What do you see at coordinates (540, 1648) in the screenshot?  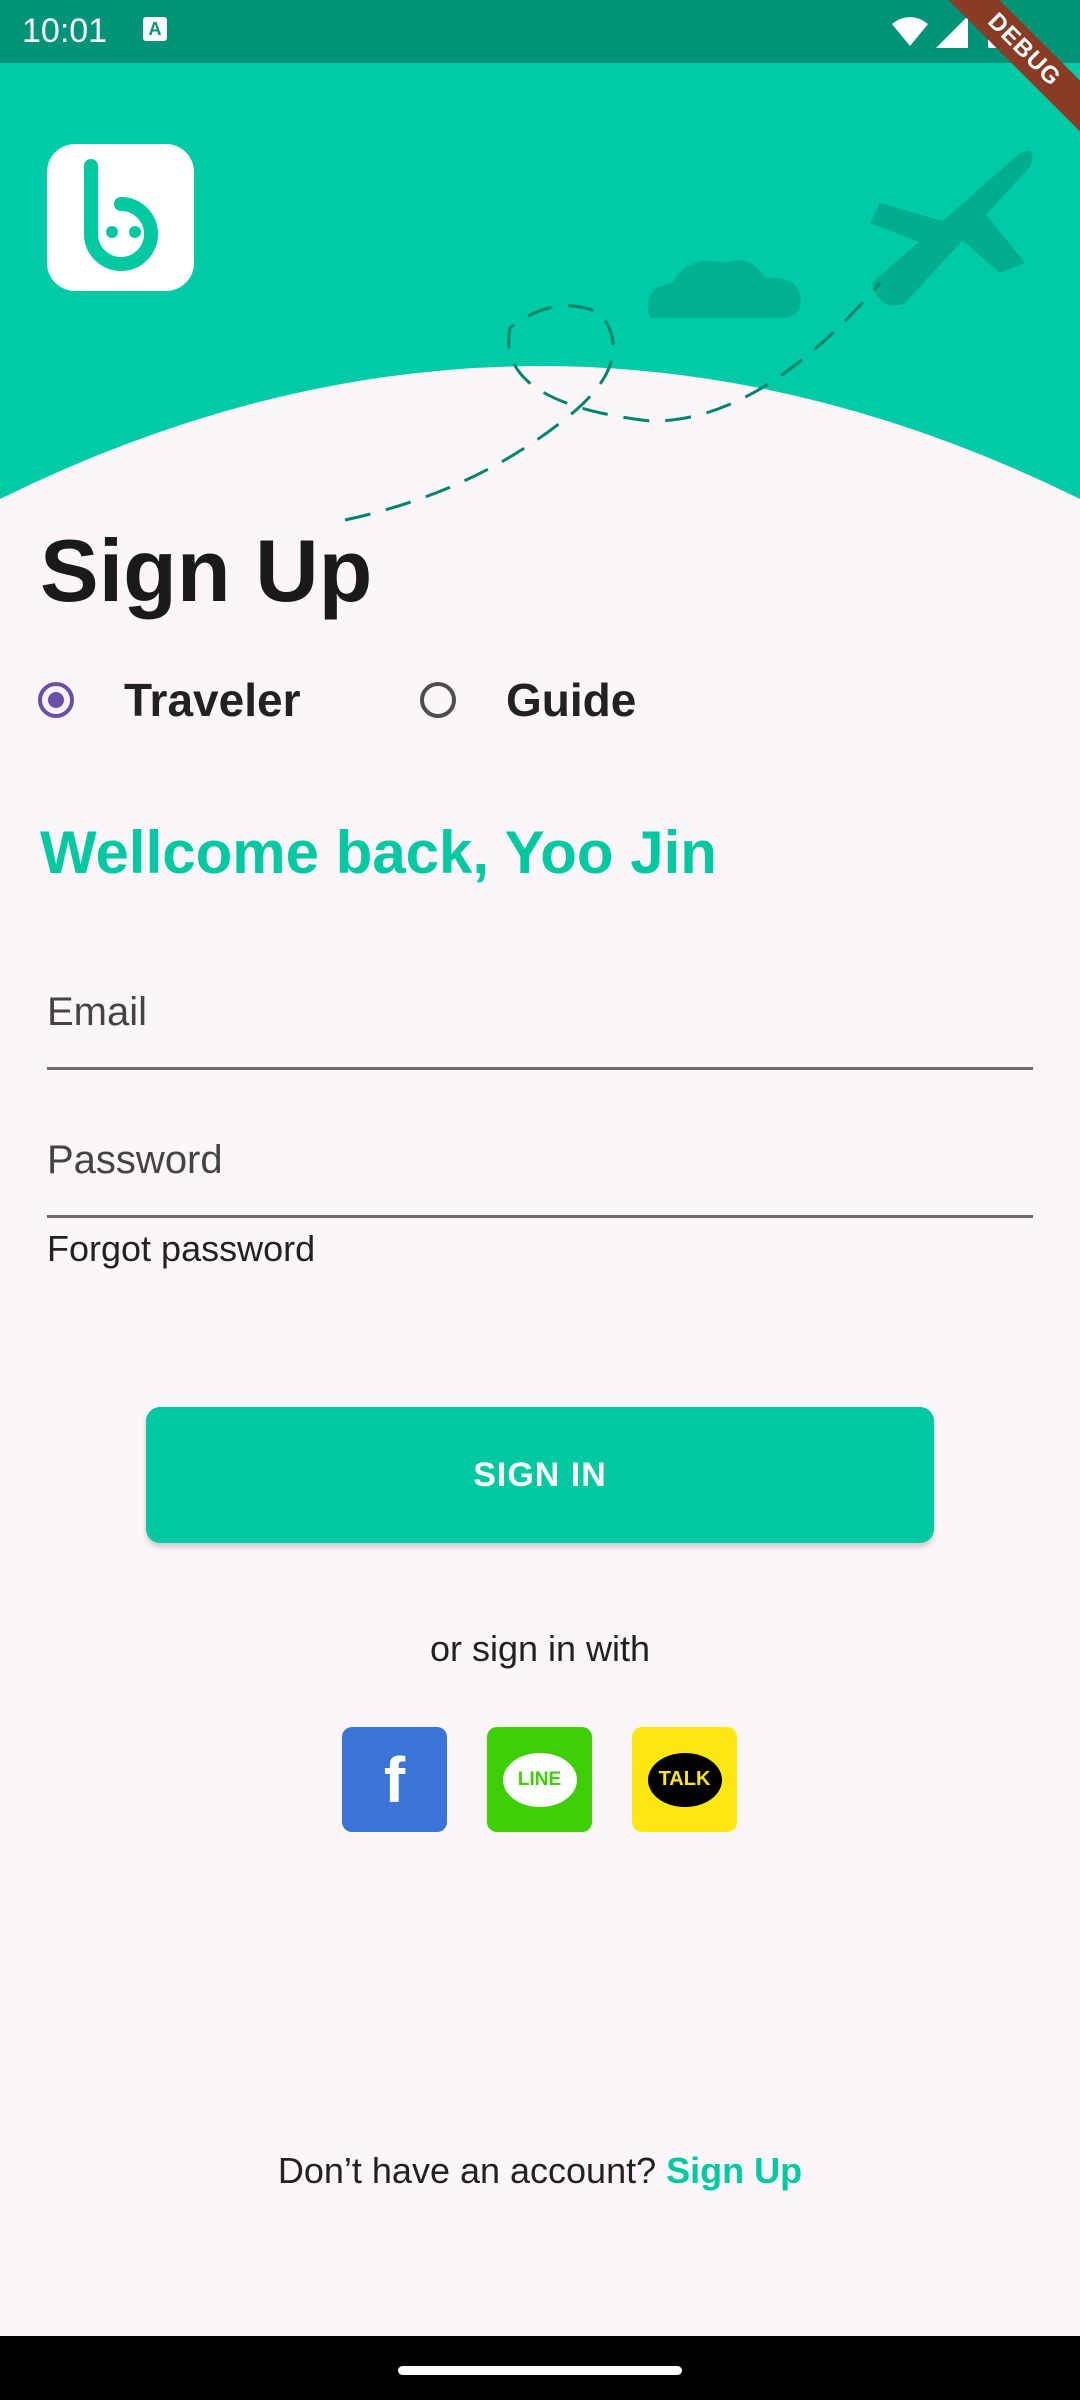 I see `or-sign-in-with-label: or sign in with` at bounding box center [540, 1648].